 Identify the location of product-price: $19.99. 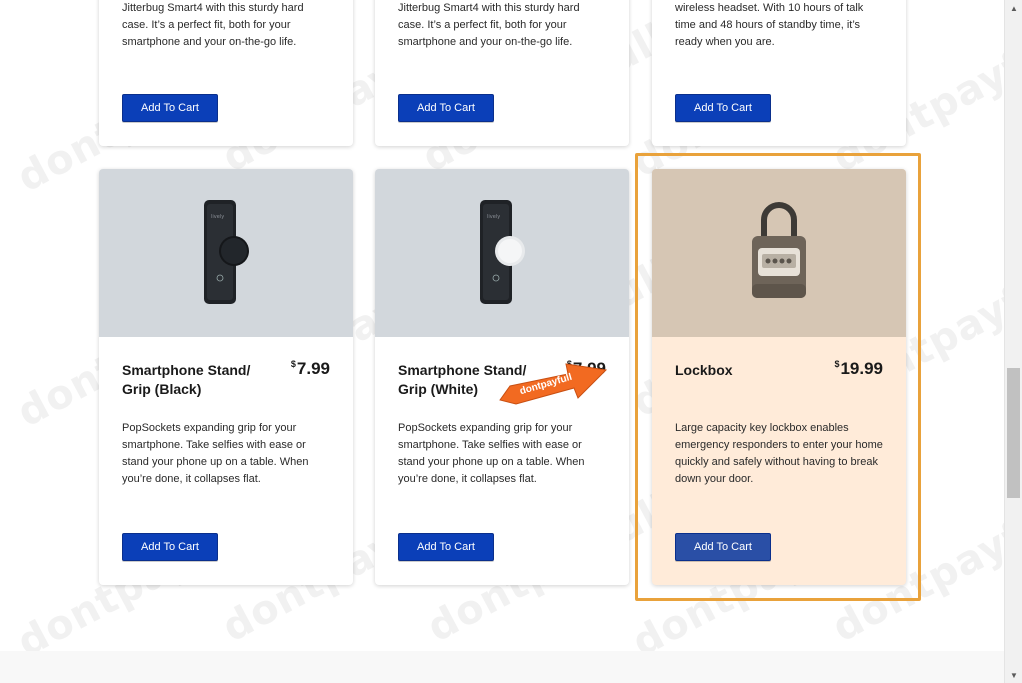
(858, 369).